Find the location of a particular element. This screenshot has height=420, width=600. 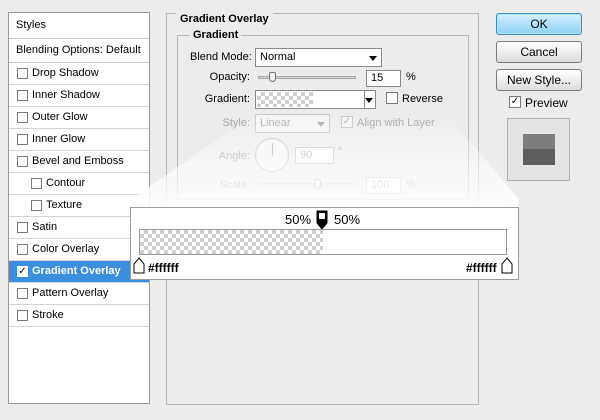

sidebar-item-label: Pattern Overlay is located at coordinates (70, 293).